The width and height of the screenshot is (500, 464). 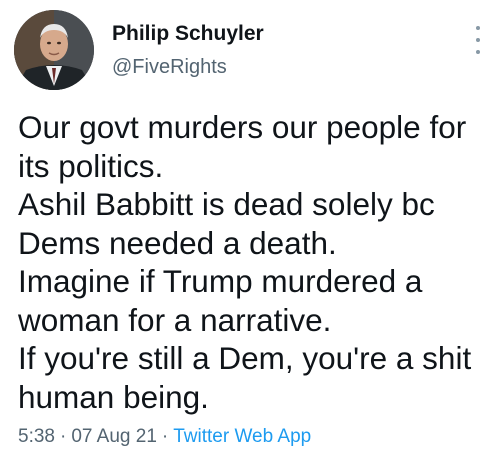 I want to click on tweet-text-line: Dems needed a death., so click(x=177, y=242).